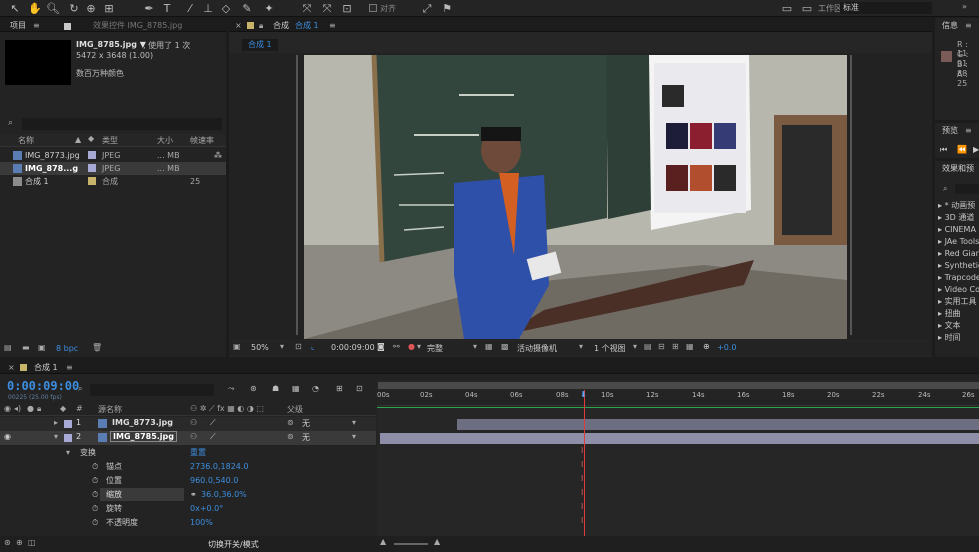 The image size is (979, 552). Describe the element at coordinates (109, 9) in the screenshot. I see `pan-behind-tool-icon: ⊞` at that location.